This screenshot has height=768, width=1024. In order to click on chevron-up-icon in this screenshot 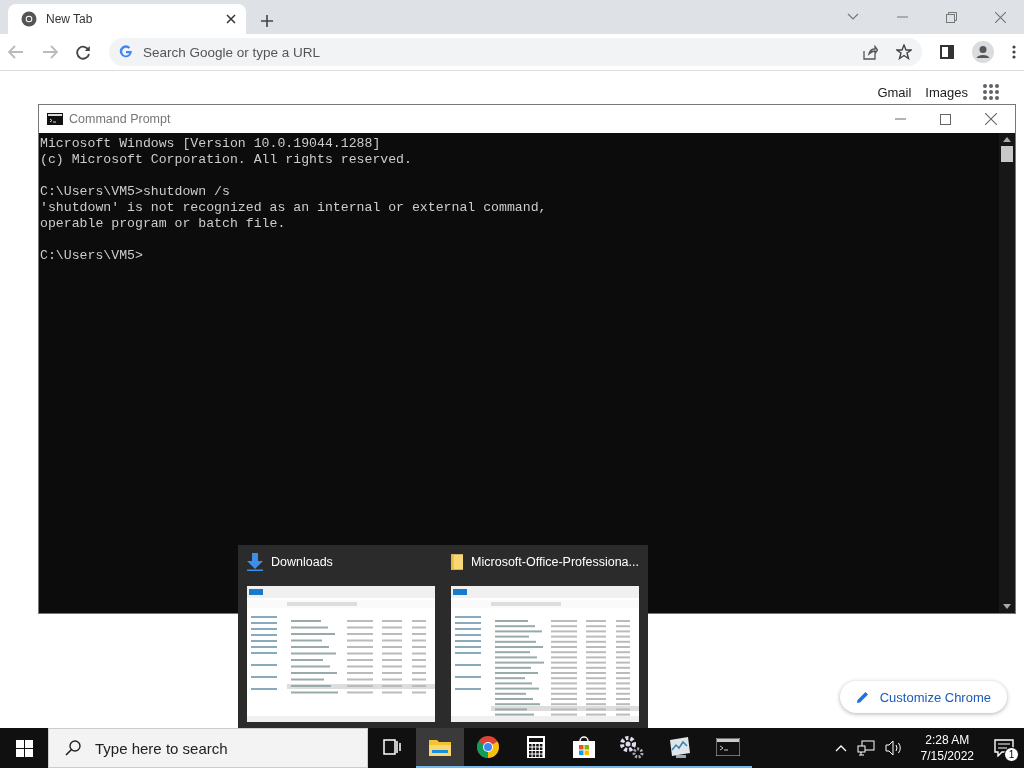, I will do `click(840, 748)`.